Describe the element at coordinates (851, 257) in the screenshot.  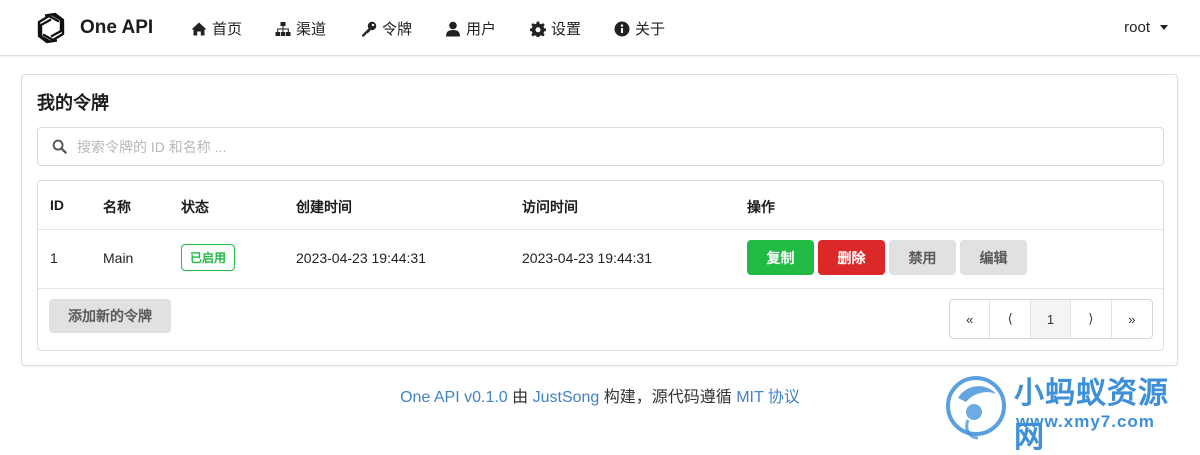
I see `delete-button: 删除` at that location.